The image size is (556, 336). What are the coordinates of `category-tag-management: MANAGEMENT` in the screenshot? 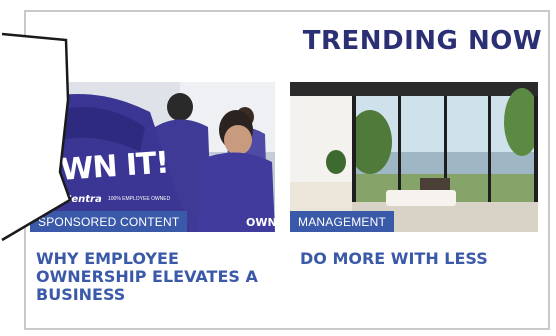 It's located at (342, 221).